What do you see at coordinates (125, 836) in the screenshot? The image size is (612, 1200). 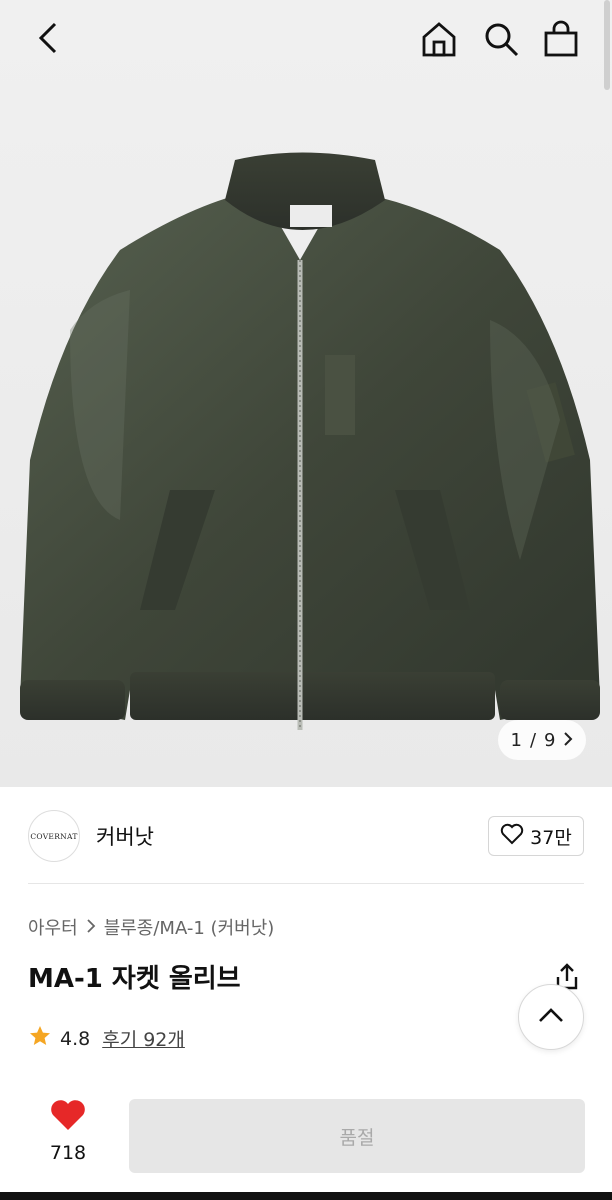 I see `brand-name: 커버낫` at bounding box center [125, 836].